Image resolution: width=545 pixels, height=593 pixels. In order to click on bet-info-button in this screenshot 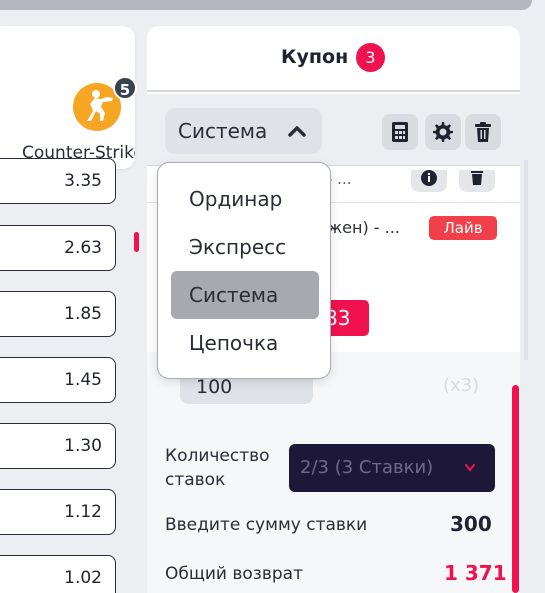, I will do `click(429, 181)`.